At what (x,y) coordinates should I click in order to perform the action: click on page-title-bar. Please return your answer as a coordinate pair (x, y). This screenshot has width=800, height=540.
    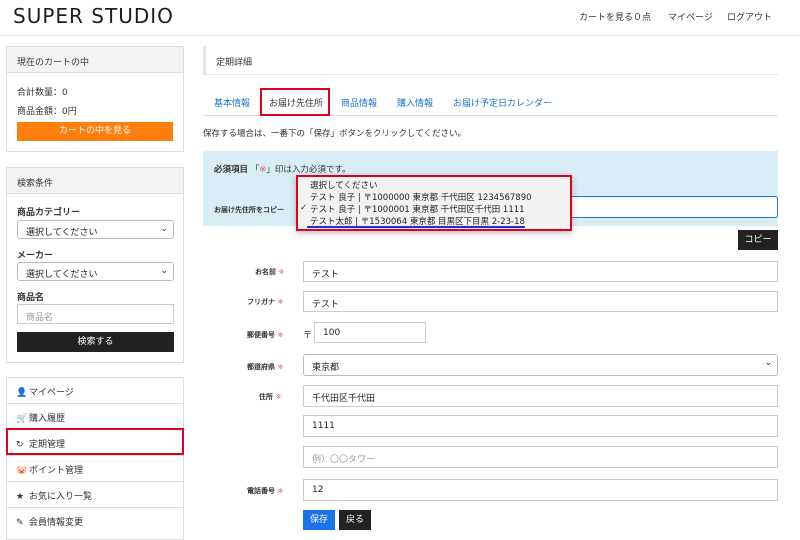
    Looking at the image, I should click on (204, 60).